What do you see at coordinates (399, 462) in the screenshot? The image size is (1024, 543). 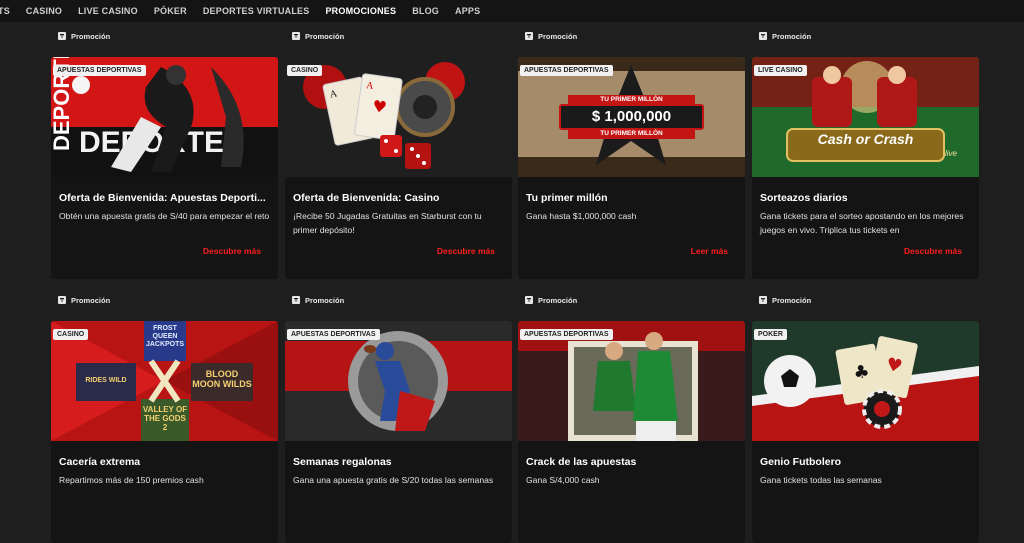 I see `promo-title: Semanas regalonas` at bounding box center [399, 462].